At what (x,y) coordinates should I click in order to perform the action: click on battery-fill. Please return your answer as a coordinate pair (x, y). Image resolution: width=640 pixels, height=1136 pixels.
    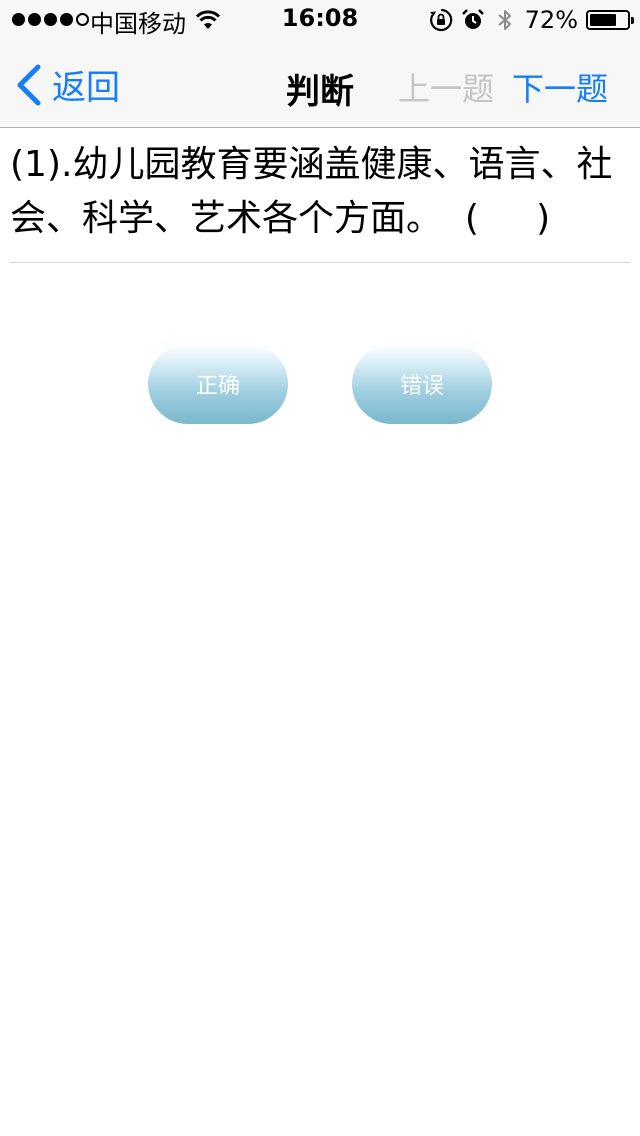
    Looking at the image, I should click on (603, 20).